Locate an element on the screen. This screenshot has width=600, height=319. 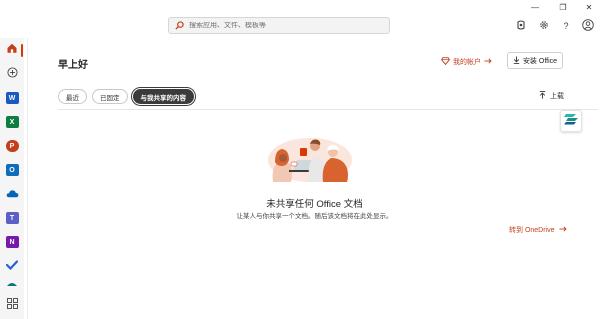
empty-state-subtitle: 让某人与你共享一个文档。随后该文档将在此处显示。 is located at coordinates (314, 216).